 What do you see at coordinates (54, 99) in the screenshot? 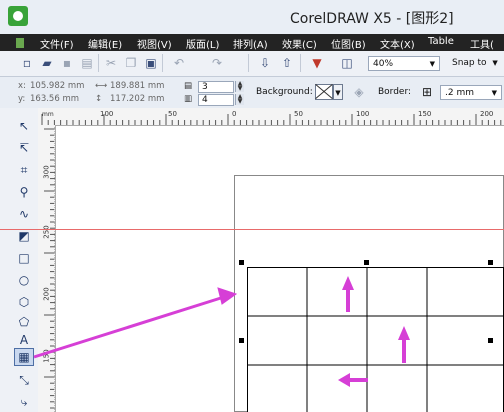
I see `y-position-field: 163.56 mm` at bounding box center [54, 99].